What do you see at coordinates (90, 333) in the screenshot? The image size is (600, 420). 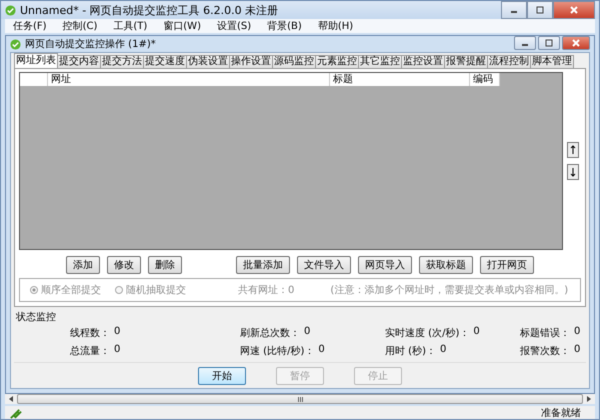 I see `stat-label: 线程数：` at bounding box center [90, 333].